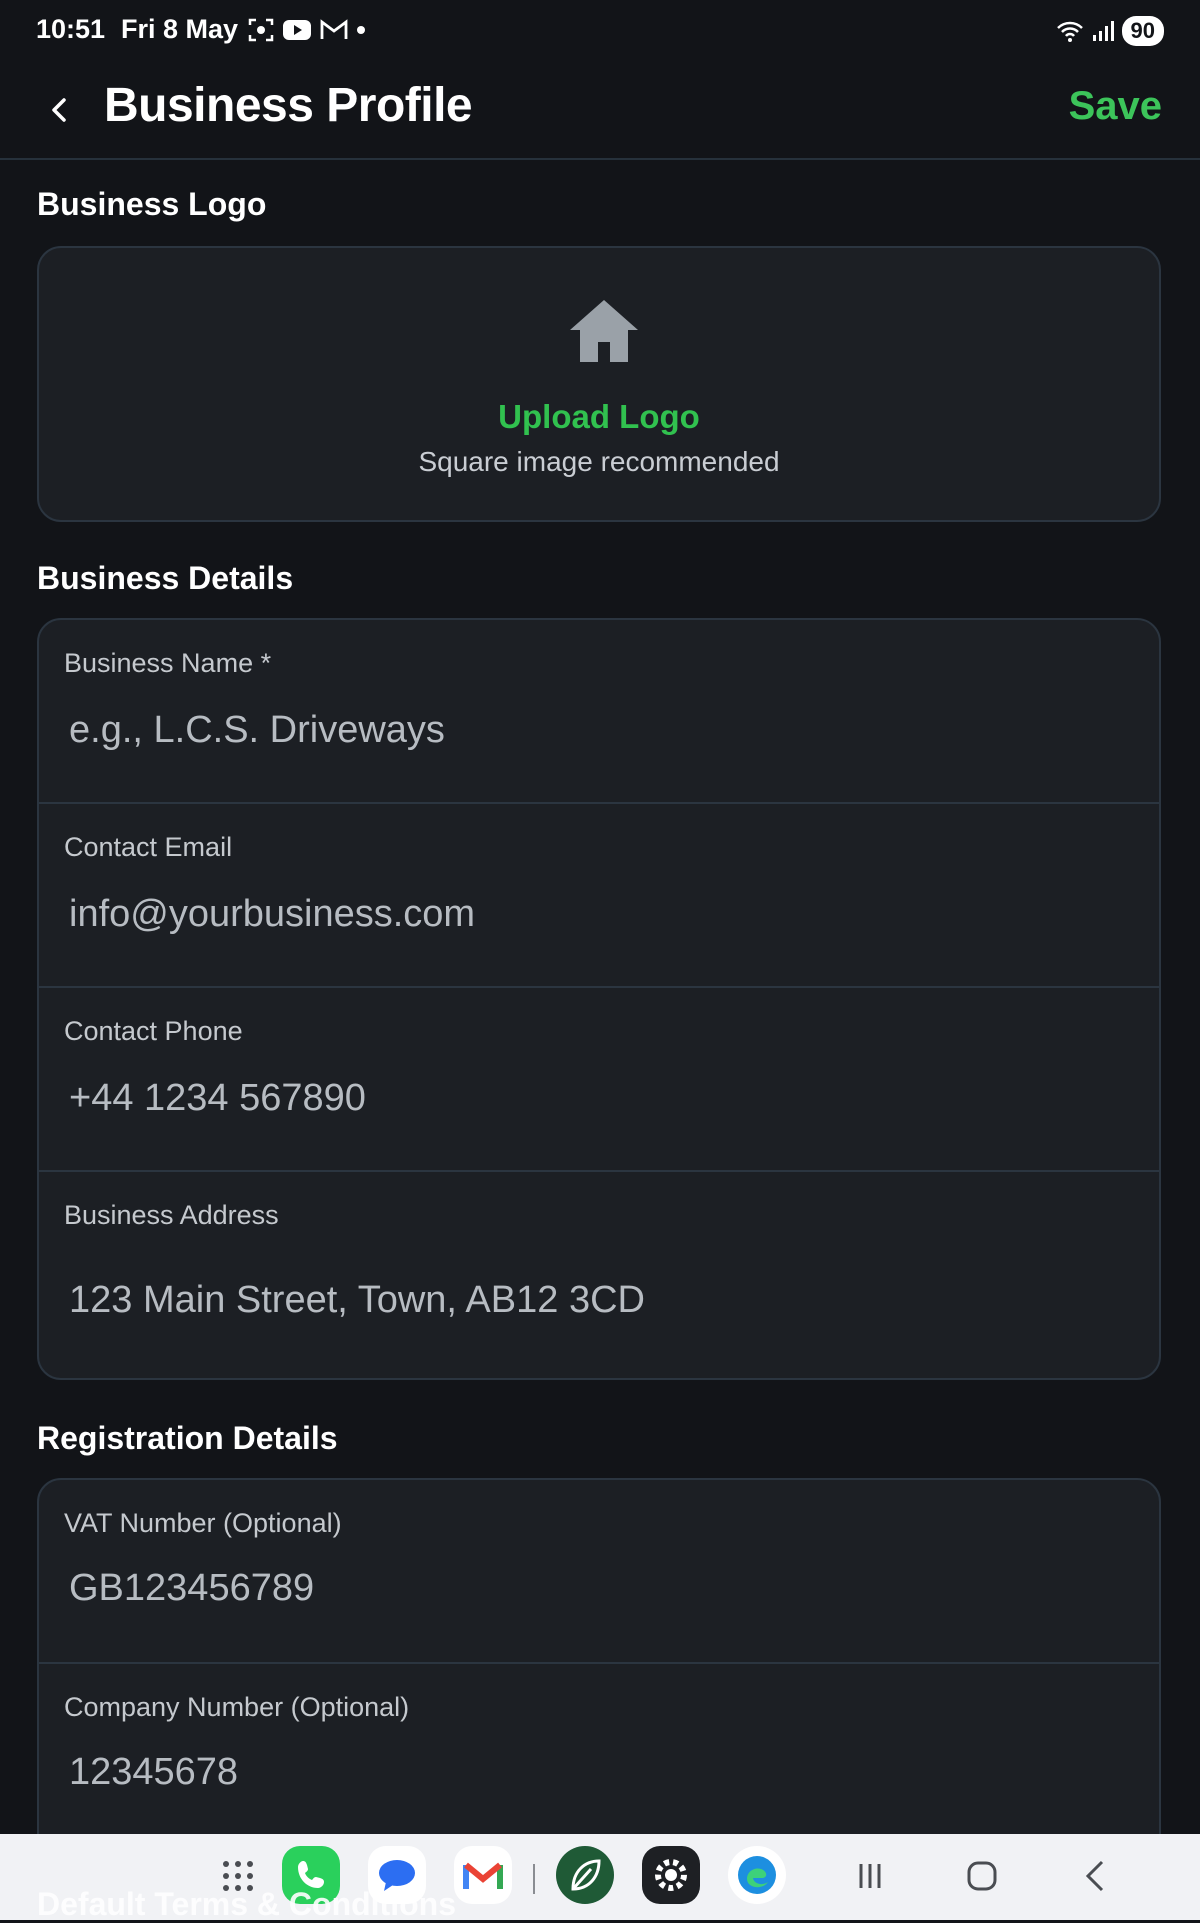 The width and height of the screenshot is (1200, 1923). What do you see at coordinates (604, 331) in the screenshot?
I see `home-icon` at bounding box center [604, 331].